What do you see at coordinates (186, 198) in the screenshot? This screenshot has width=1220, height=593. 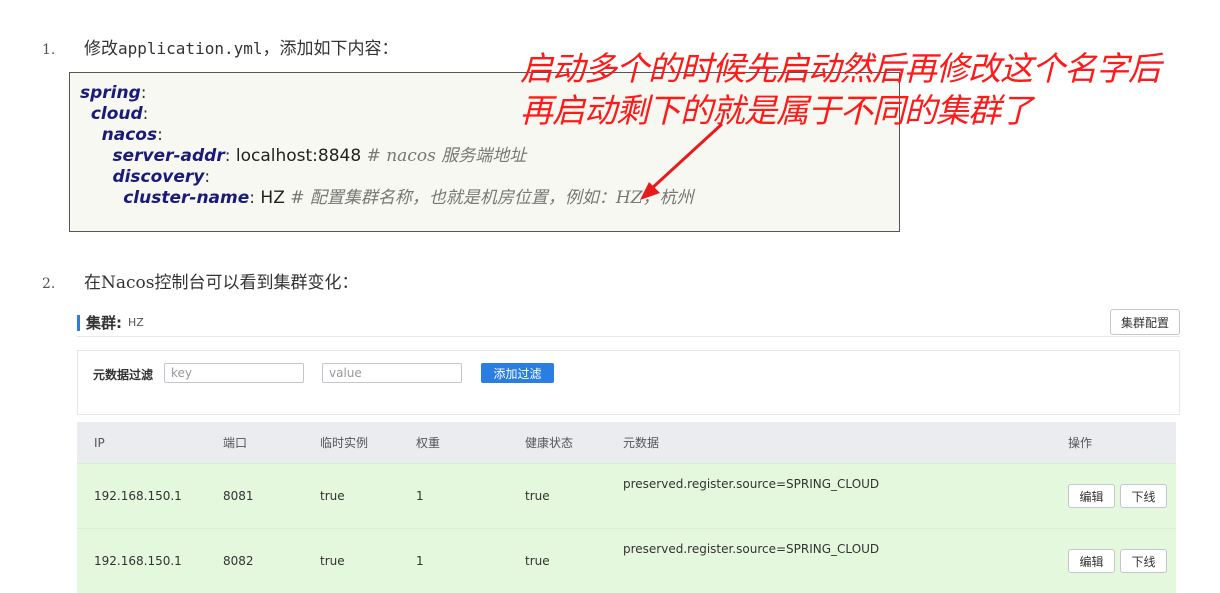 I see `yaml-key-cluster-name: cluster-name` at bounding box center [186, 198].